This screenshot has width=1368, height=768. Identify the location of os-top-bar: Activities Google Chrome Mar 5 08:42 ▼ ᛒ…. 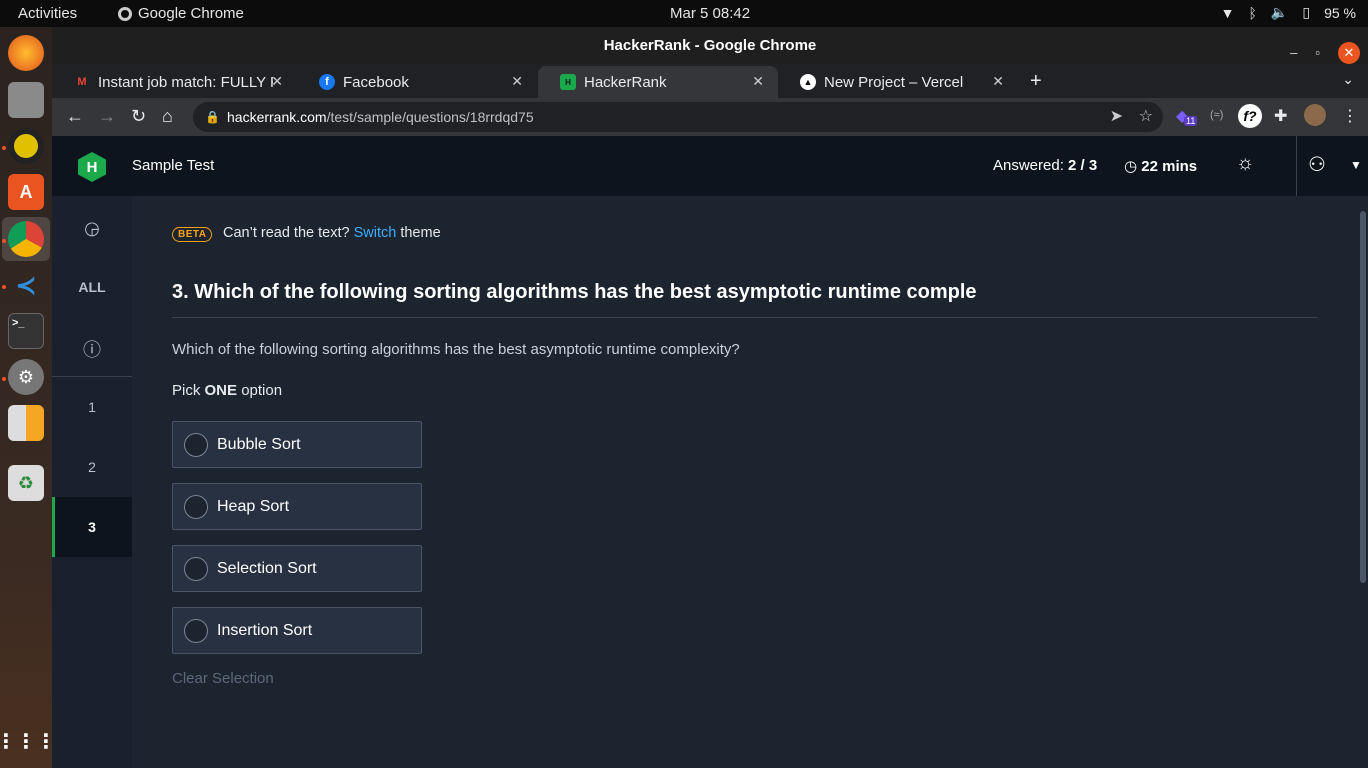
(684, 13).